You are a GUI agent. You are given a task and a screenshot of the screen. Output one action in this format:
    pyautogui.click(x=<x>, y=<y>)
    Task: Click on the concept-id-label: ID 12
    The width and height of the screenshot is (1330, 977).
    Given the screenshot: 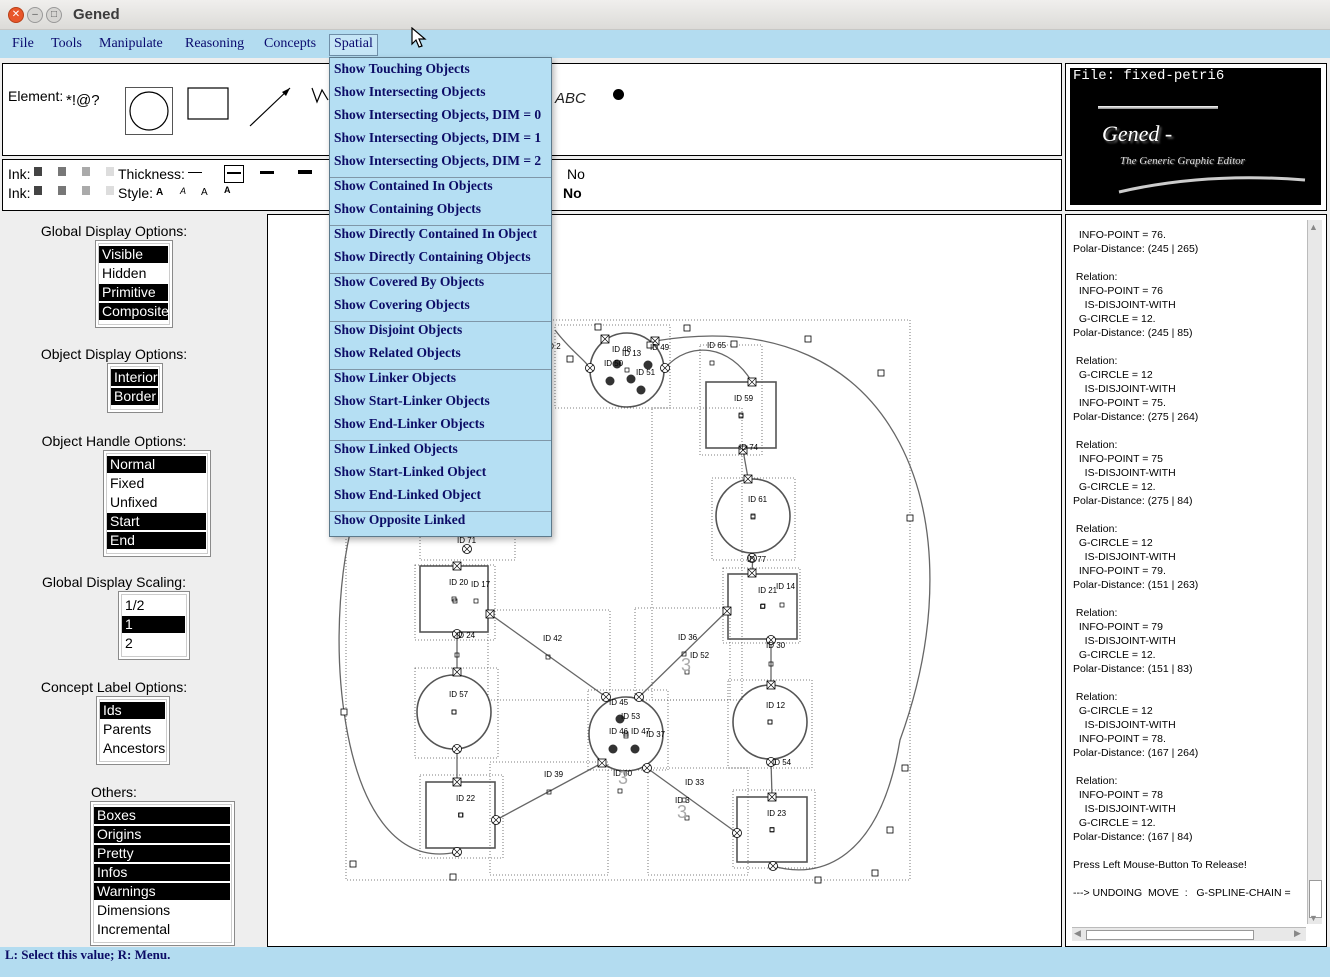 What is the action you would take?
    pyautogui.click(x=776, y=705)
    